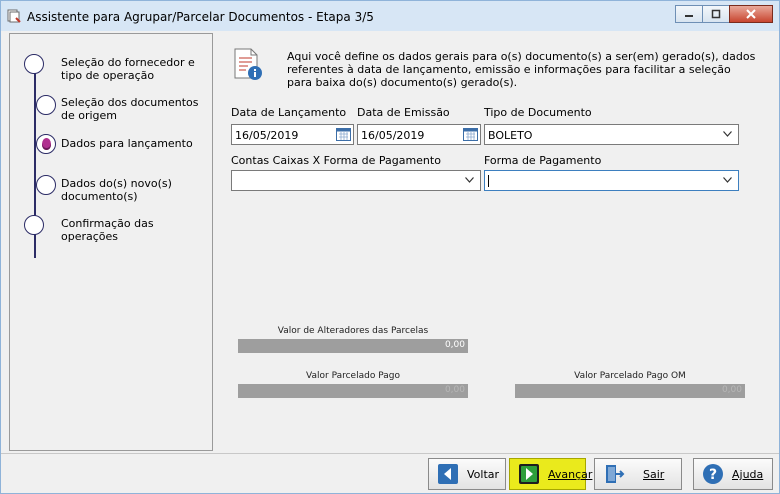 Image resolution: width=780 pixels, height=494 pixels. I want to click on data-lancamento-value: 16/05/2019, so click(267, 135).